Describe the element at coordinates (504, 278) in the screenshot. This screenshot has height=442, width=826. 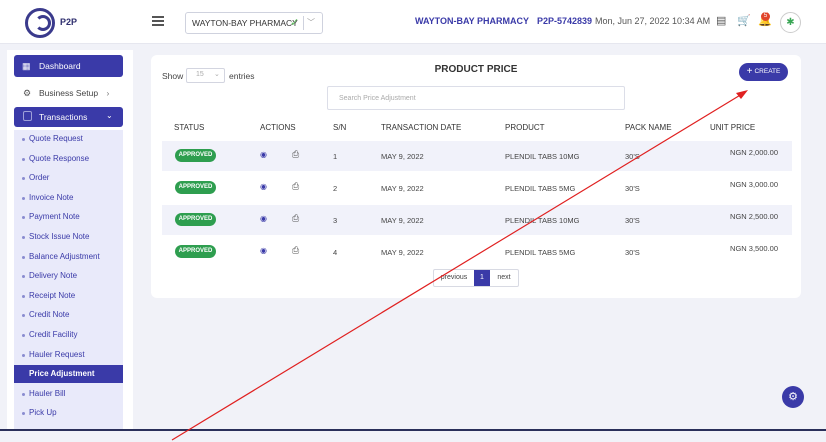
I see `next-page-button: next` at that location.